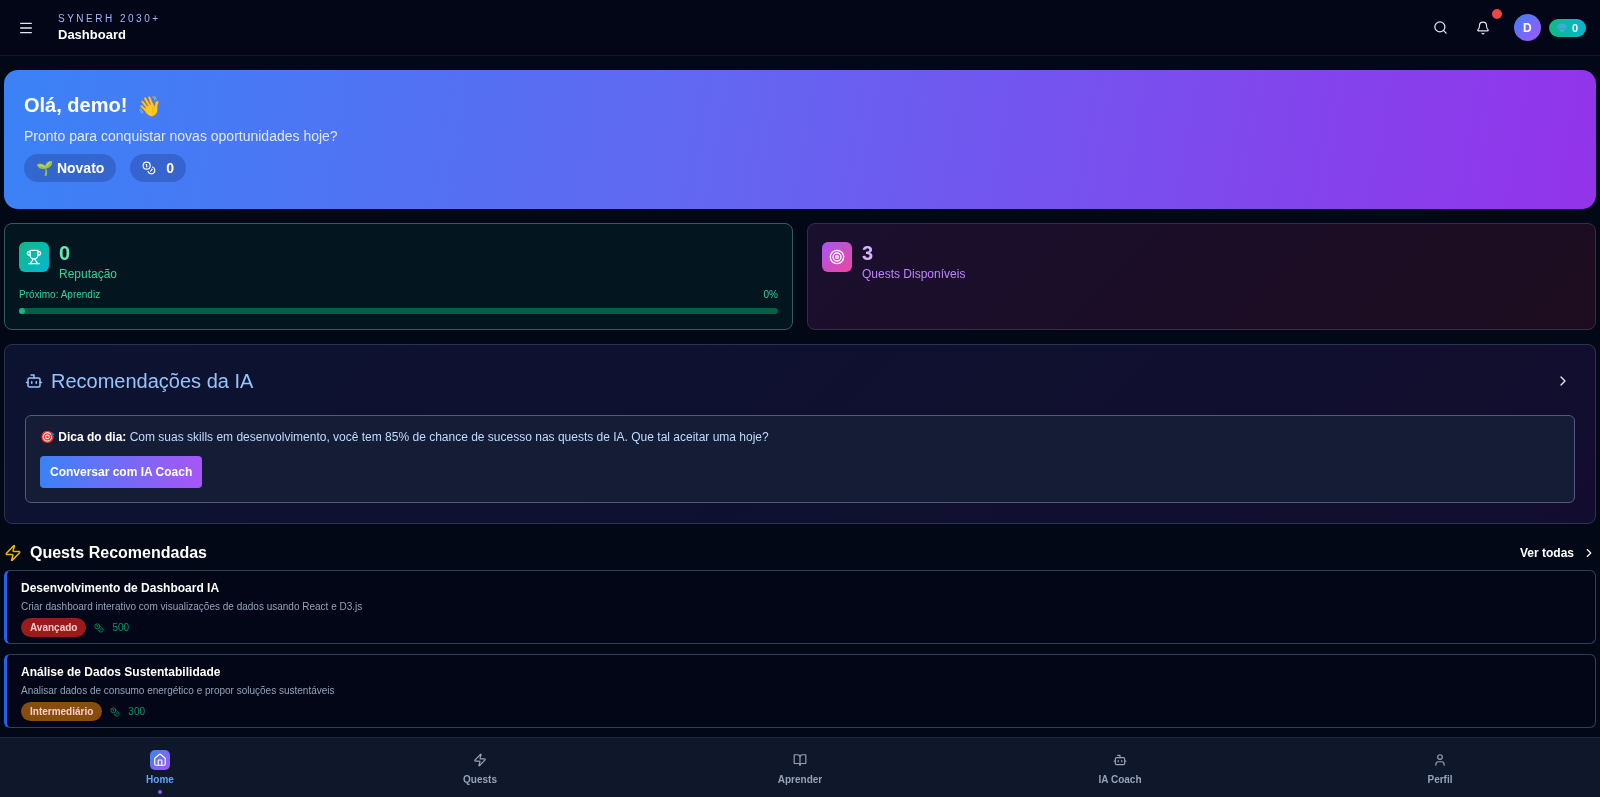 The image size is (1600, 797). I want to click on lightning-icon, so click(13, 553).